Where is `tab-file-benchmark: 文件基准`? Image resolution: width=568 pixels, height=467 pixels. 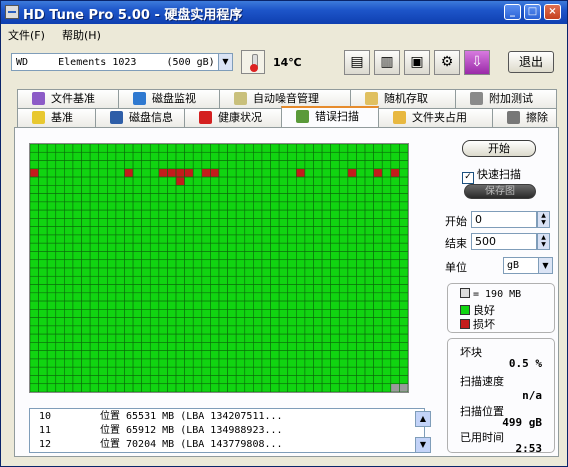
tab-file-benchmark: 文件基准 is located at coordinates (68, 98).